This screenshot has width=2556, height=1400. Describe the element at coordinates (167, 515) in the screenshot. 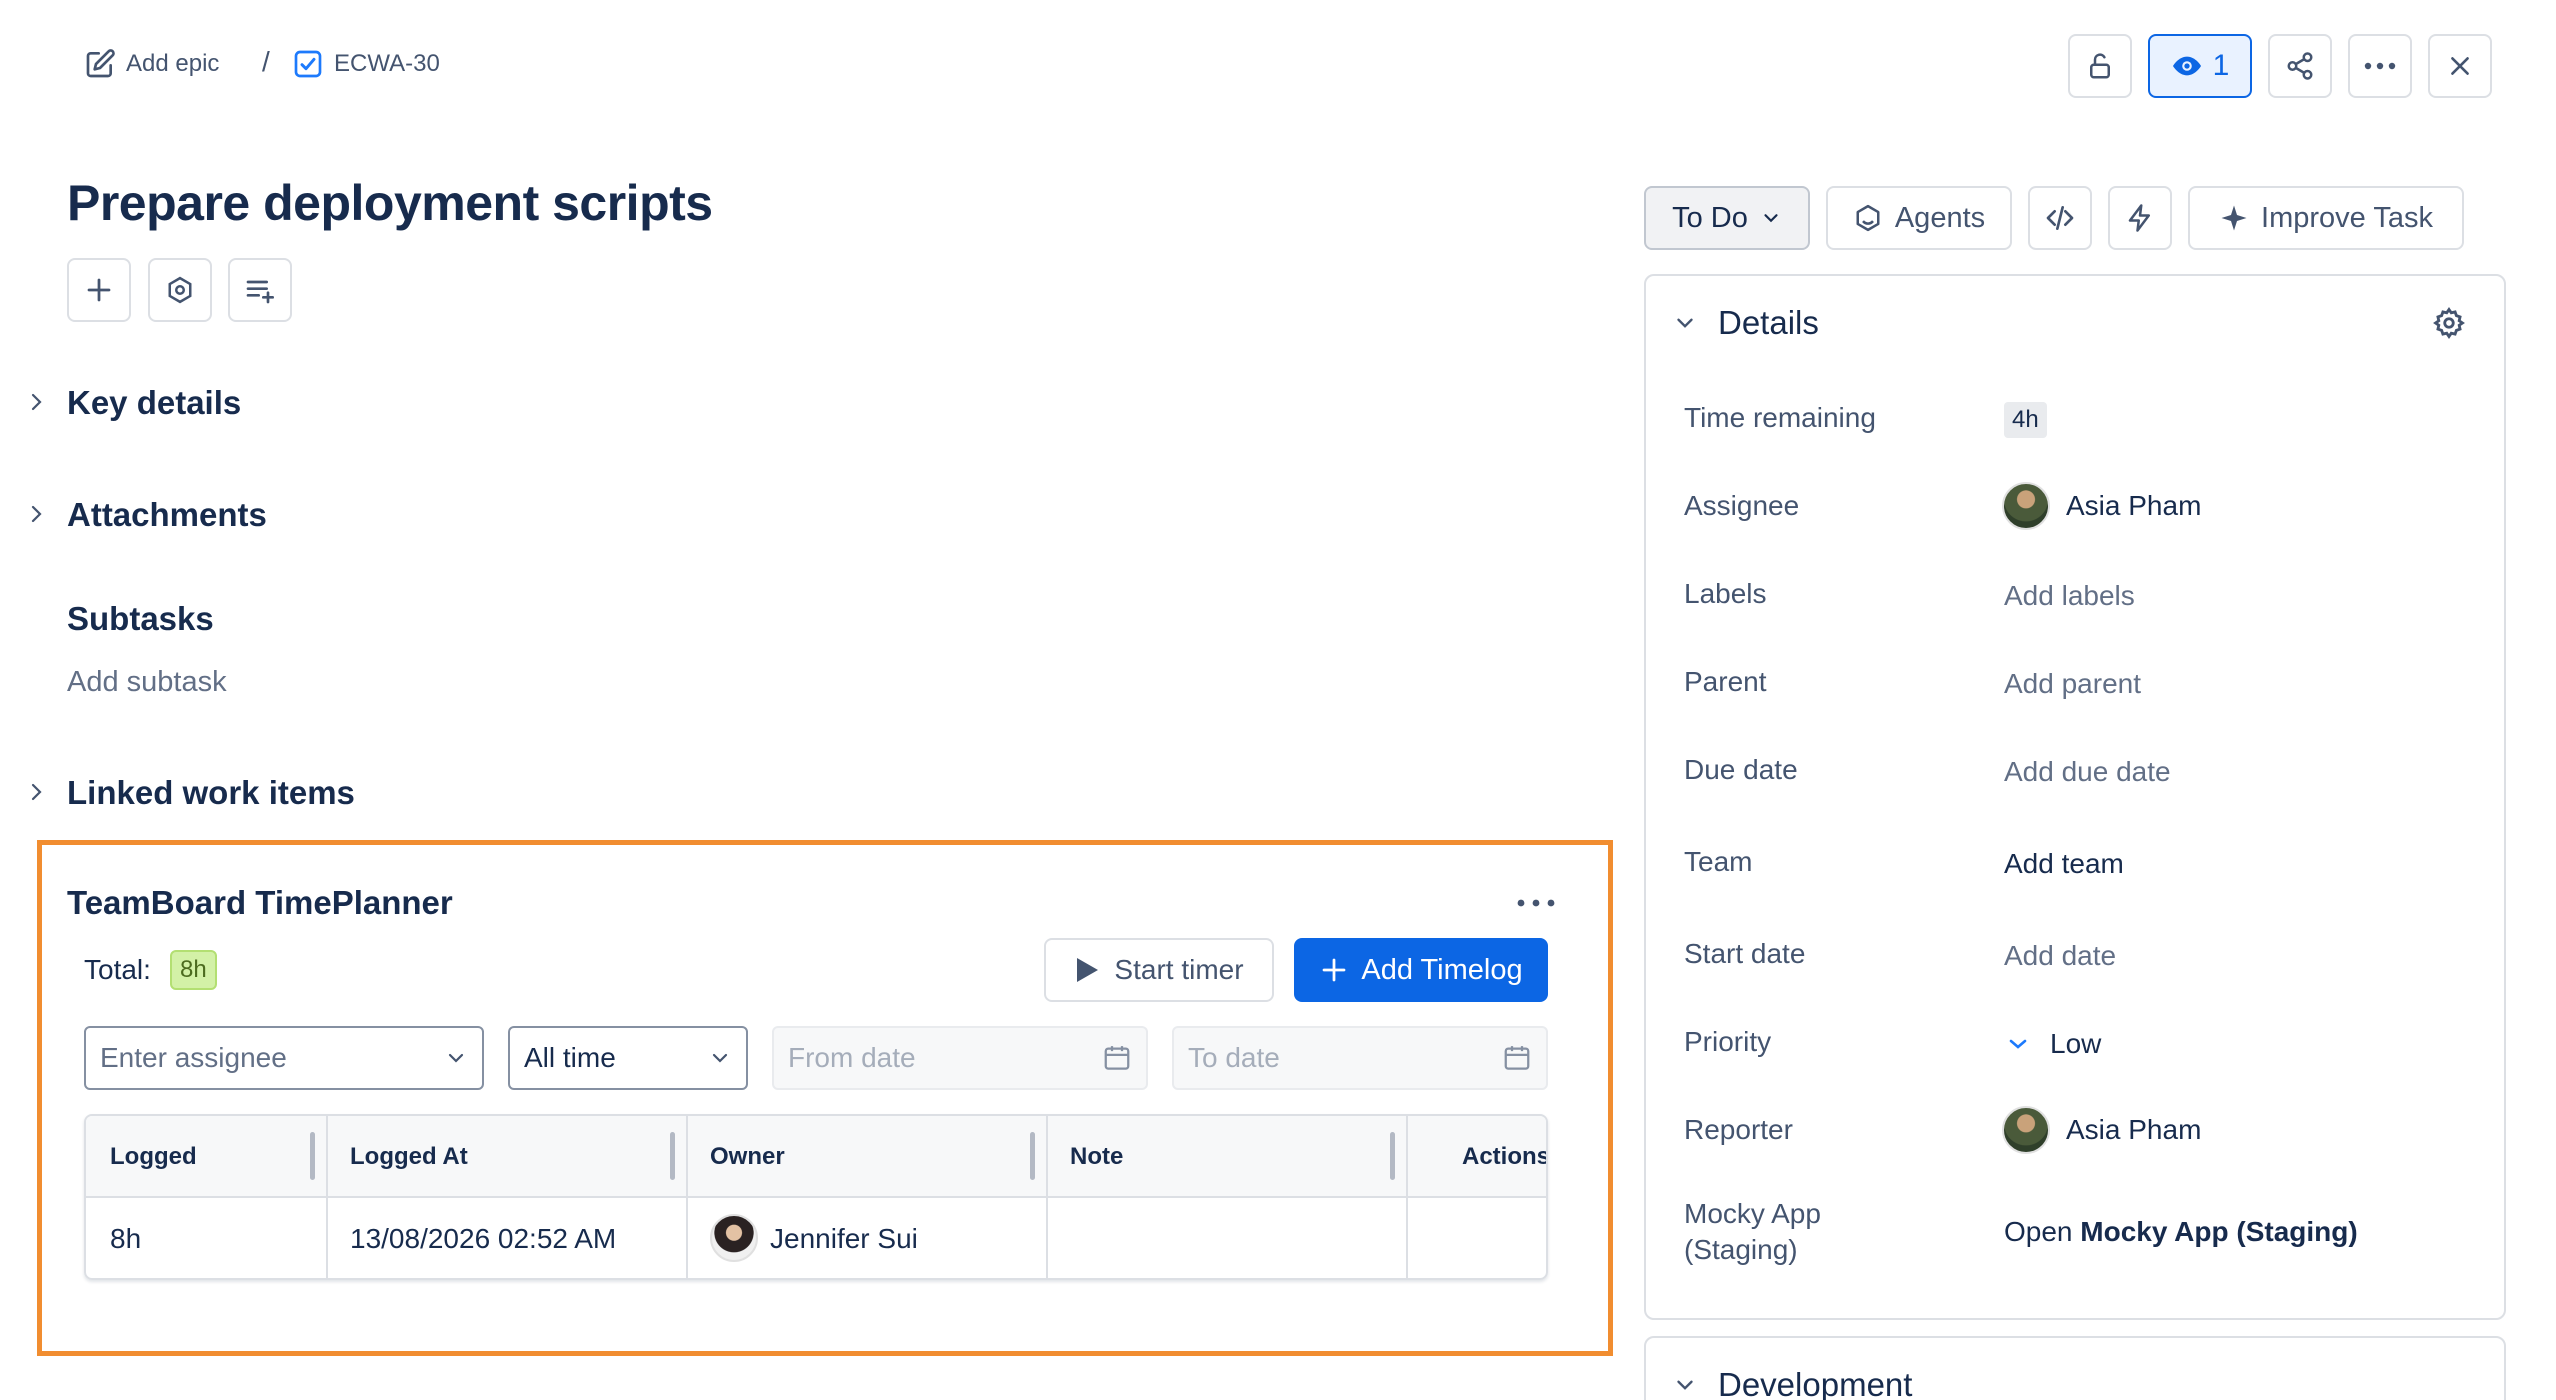

I see `attachments-heading: Attachments` at that location.